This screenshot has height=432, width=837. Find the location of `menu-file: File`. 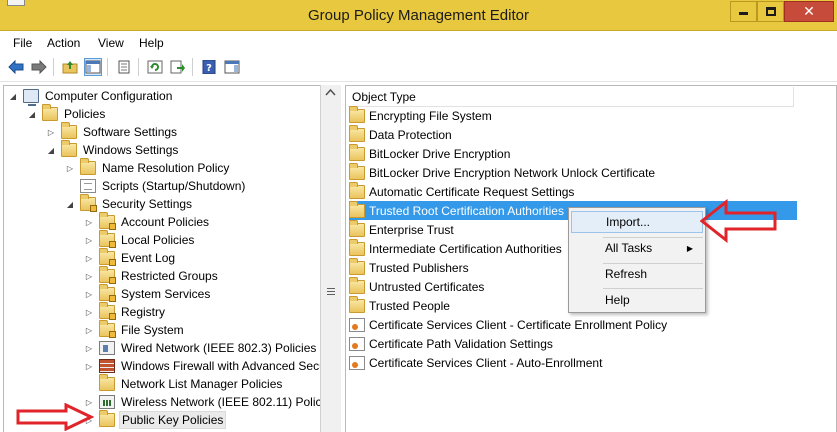

menu-file: File is located at coordinates (22, 43).